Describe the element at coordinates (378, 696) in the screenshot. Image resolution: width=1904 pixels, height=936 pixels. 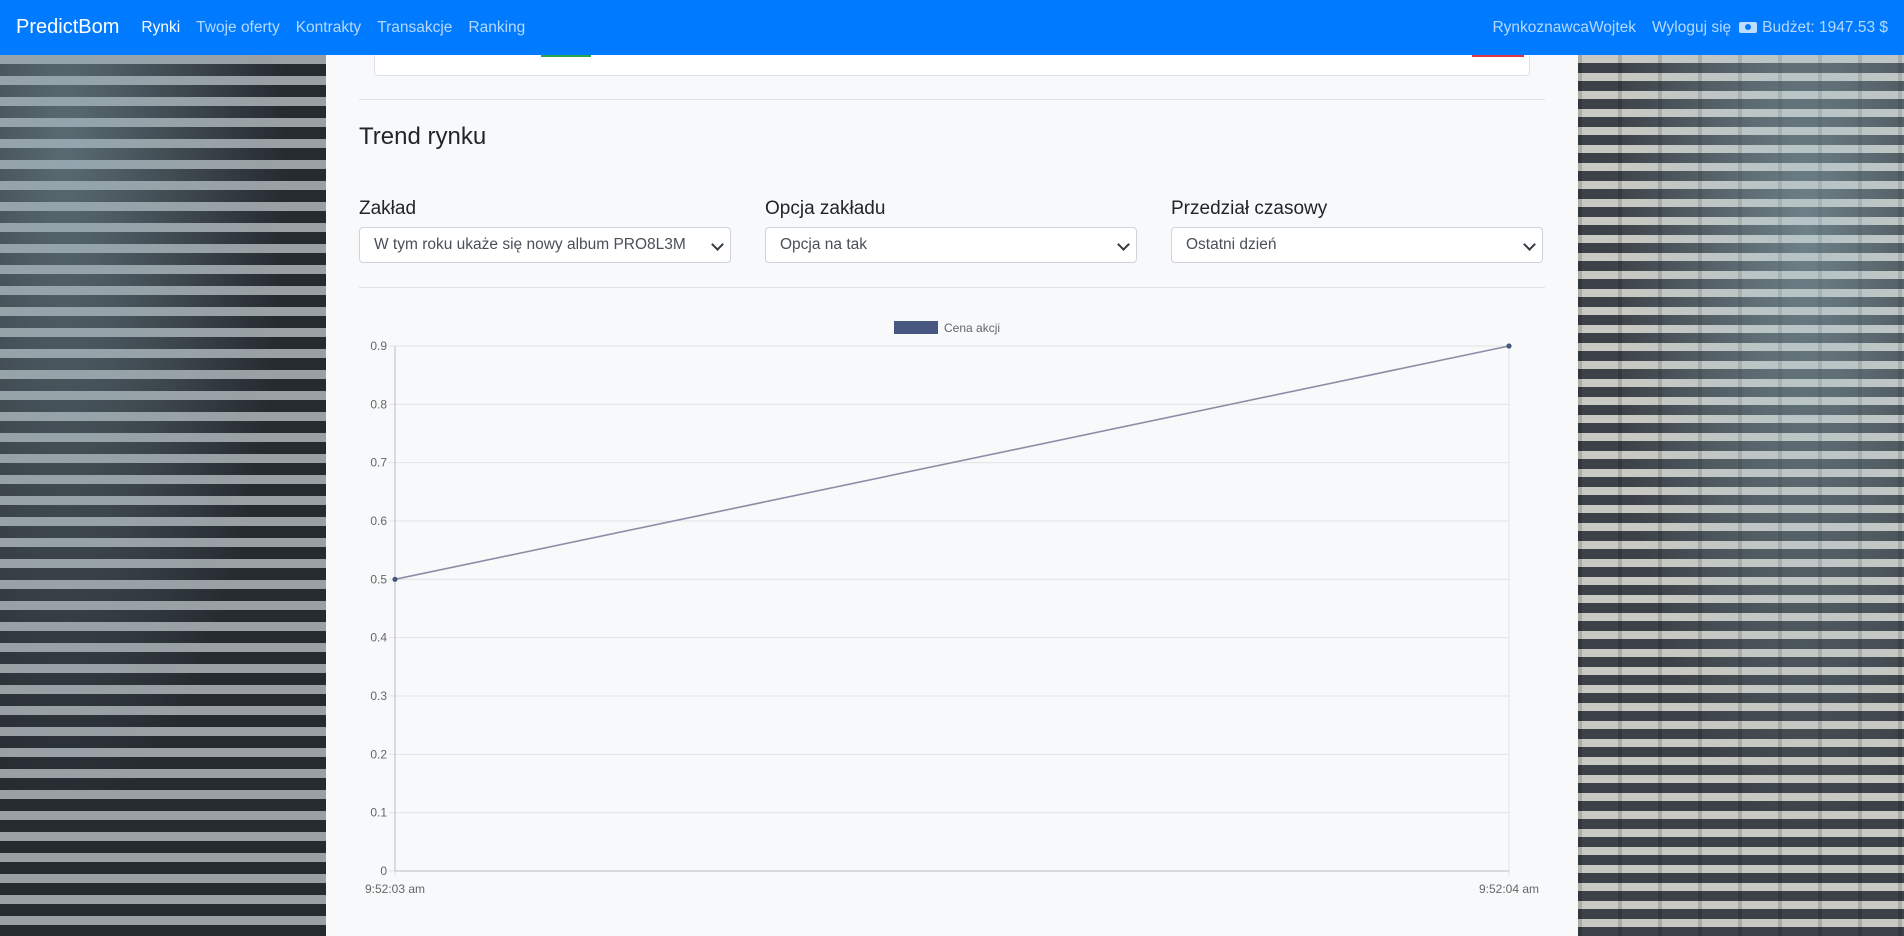
I see `y-tick-label: 0.3` at that location.